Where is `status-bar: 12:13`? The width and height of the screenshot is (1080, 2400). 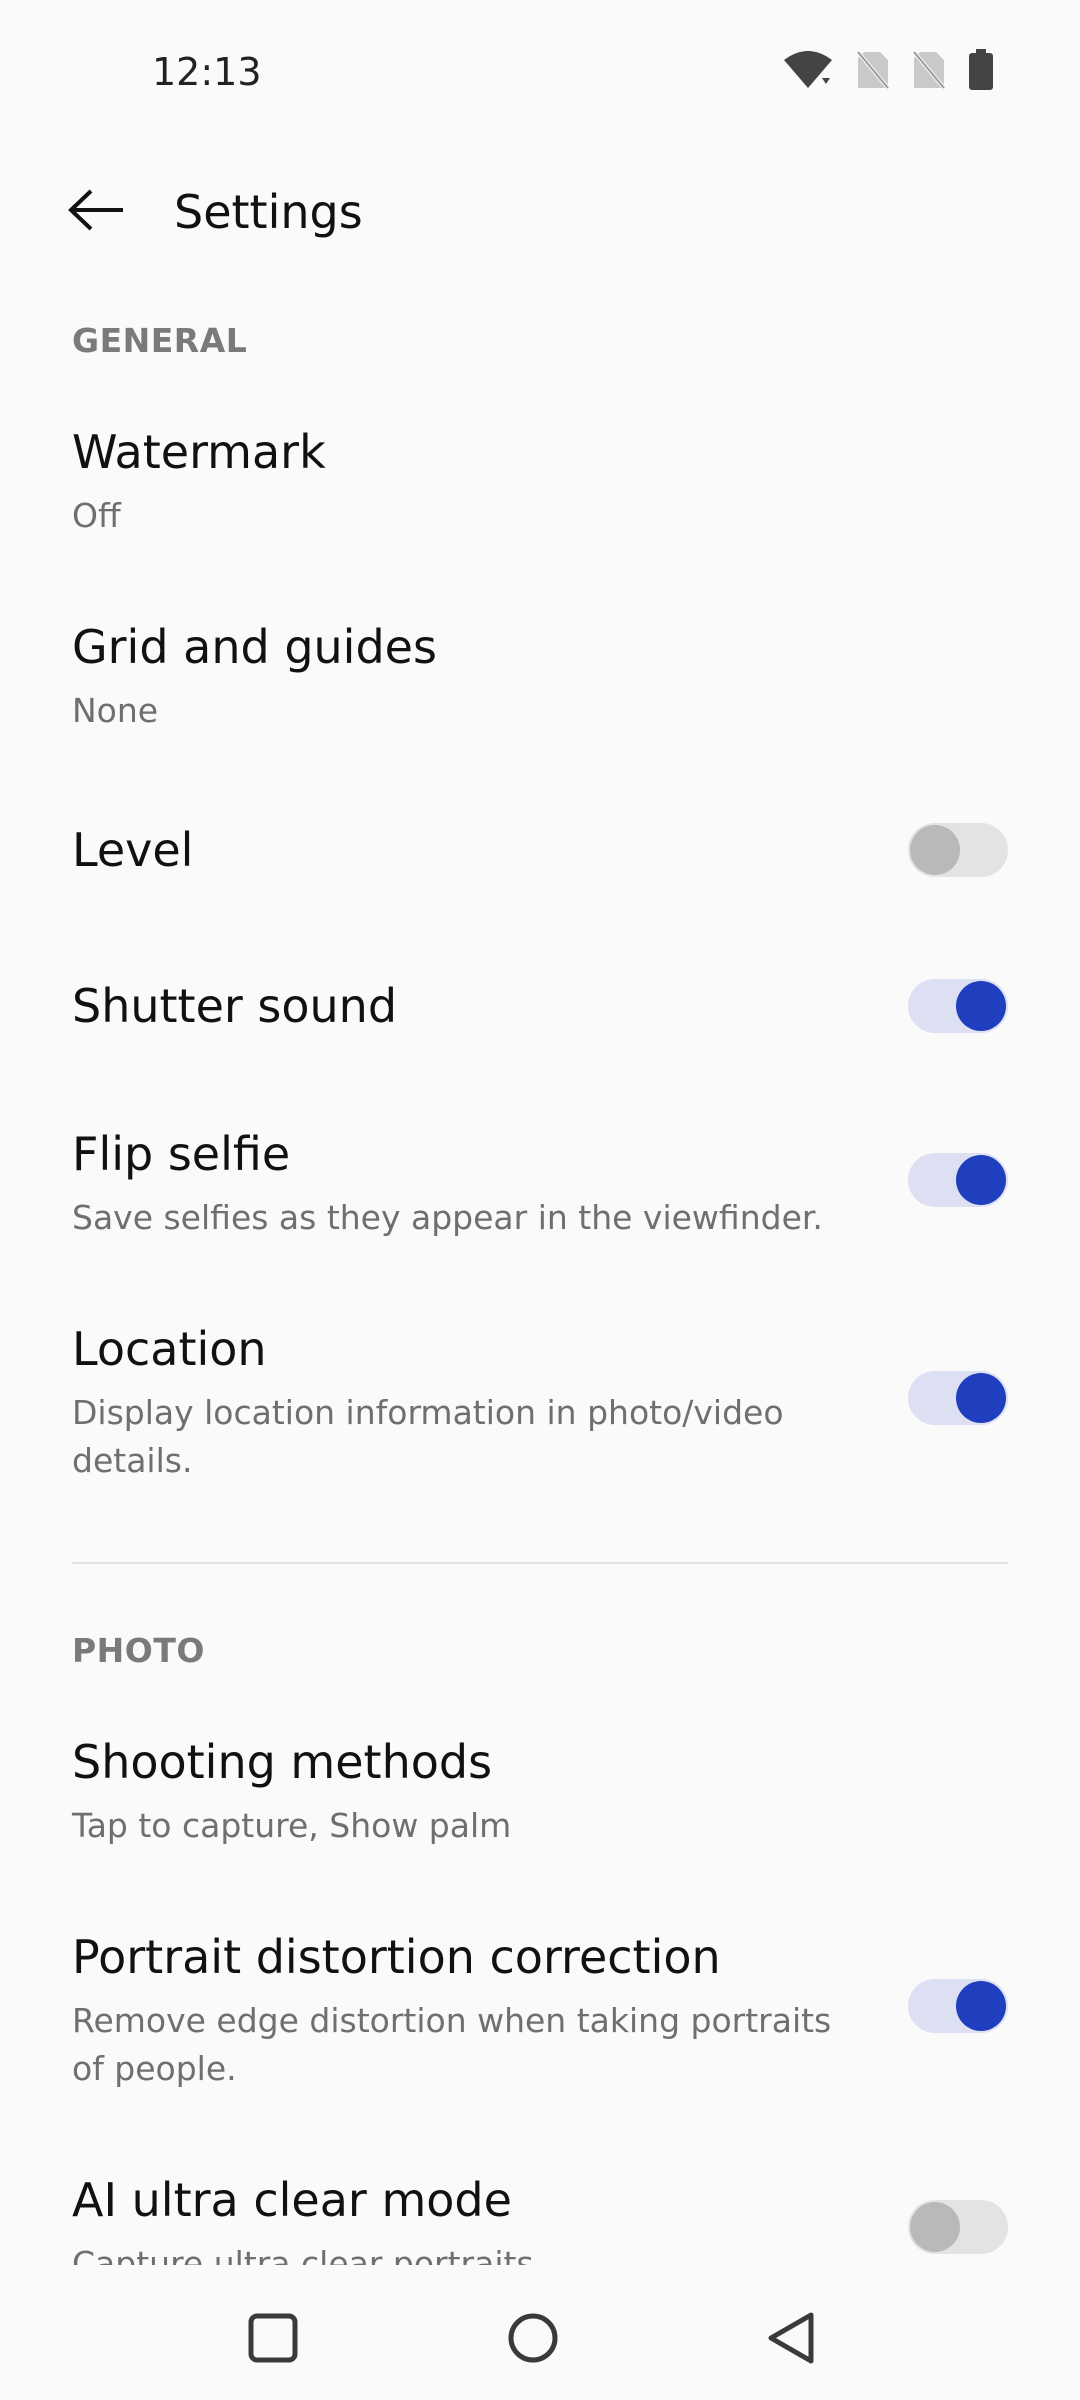
status-bar: 12:13 is located at coordinates (540, 70).